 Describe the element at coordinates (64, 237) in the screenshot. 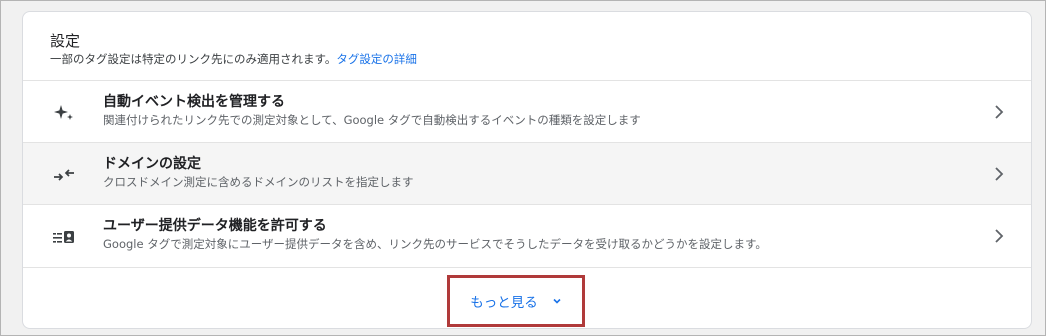

I see `user-data-icon` at that location.